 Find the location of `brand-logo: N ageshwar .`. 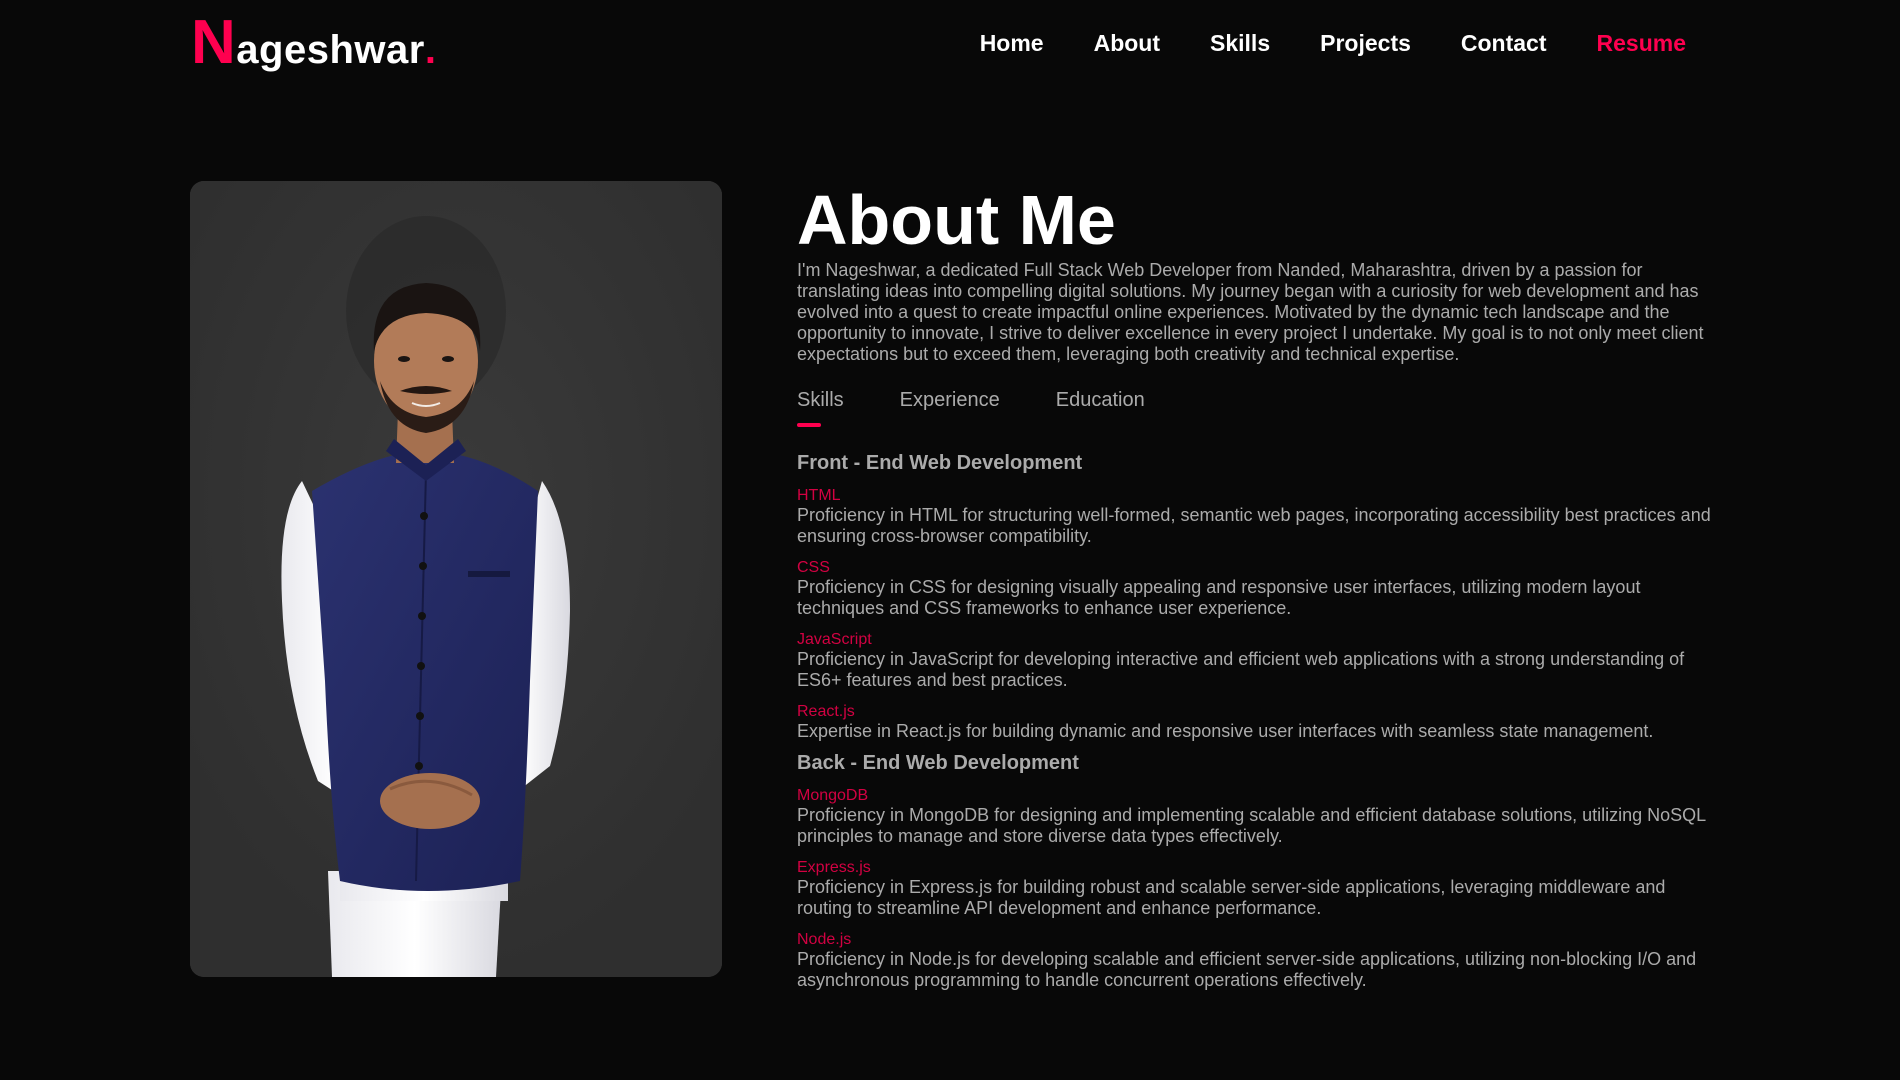

brand-logo: N ageshwar . is located at coordinates (313, 43).